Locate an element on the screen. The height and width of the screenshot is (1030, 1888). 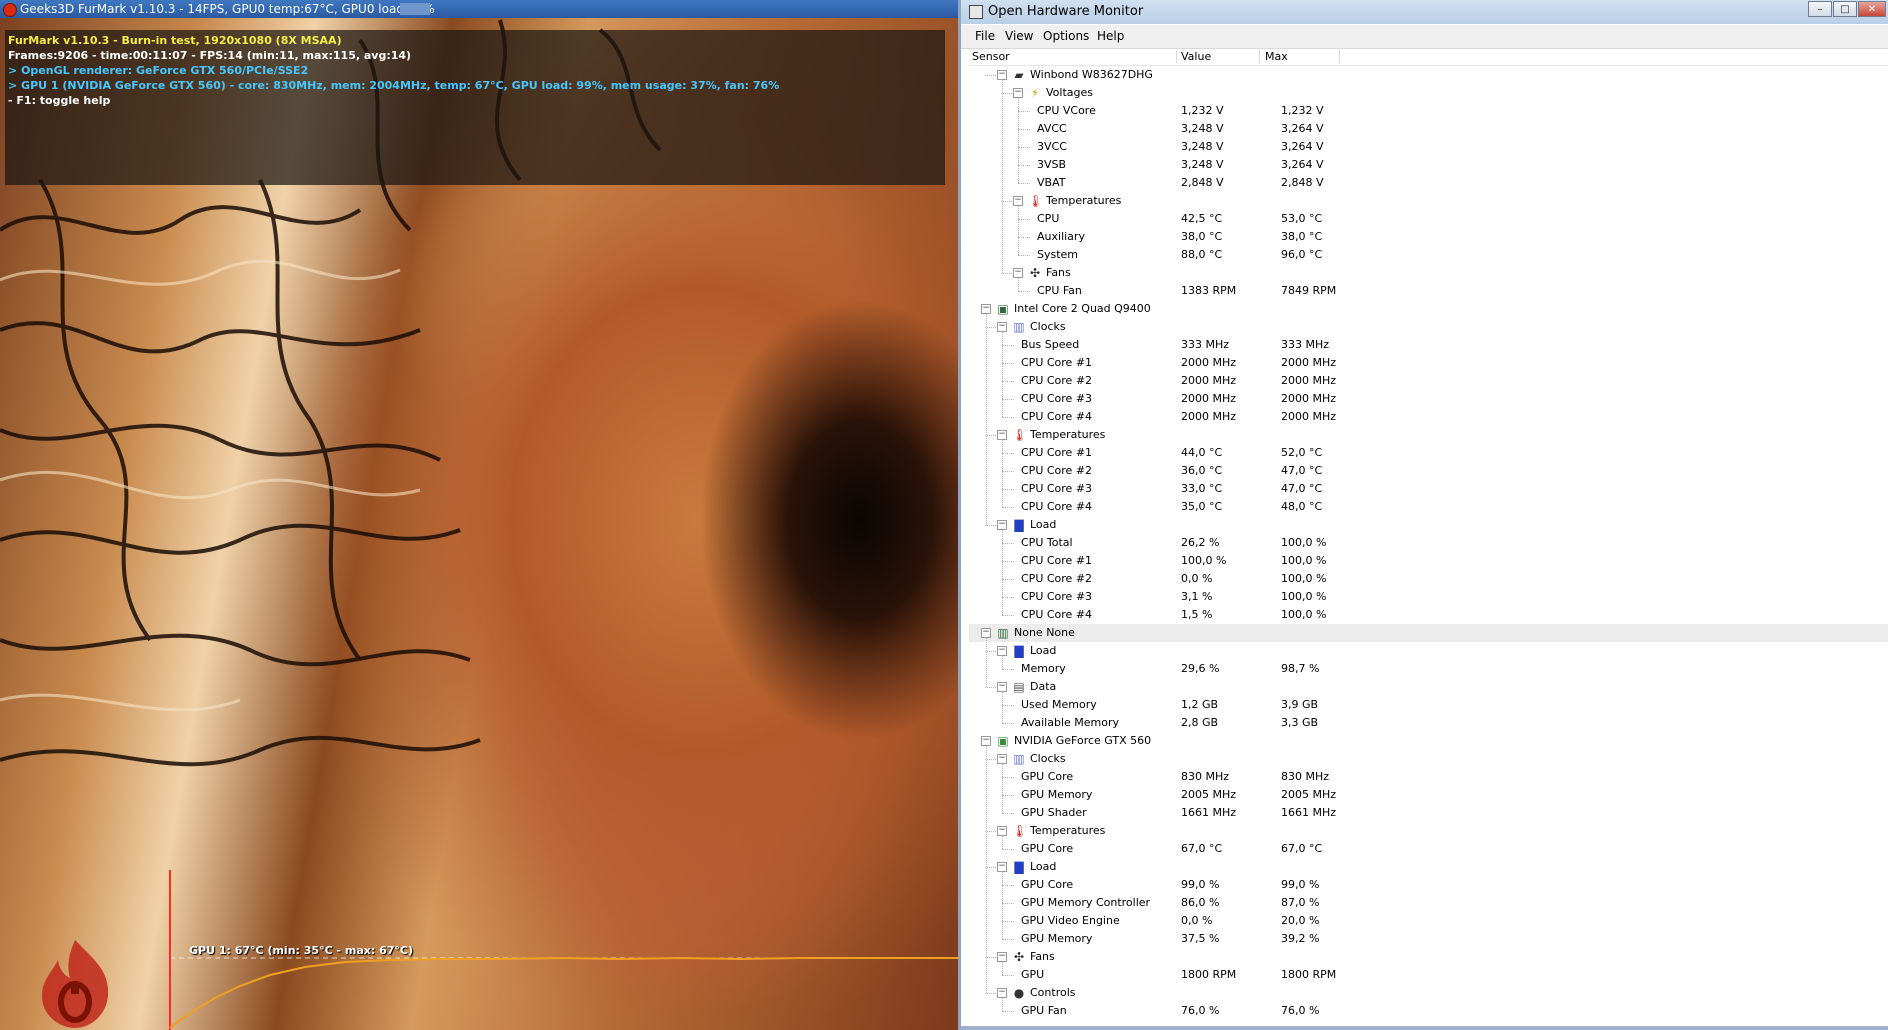
sensor-row: System 88,0 °C 96,0 °C is located at coordinates (1428, 255).